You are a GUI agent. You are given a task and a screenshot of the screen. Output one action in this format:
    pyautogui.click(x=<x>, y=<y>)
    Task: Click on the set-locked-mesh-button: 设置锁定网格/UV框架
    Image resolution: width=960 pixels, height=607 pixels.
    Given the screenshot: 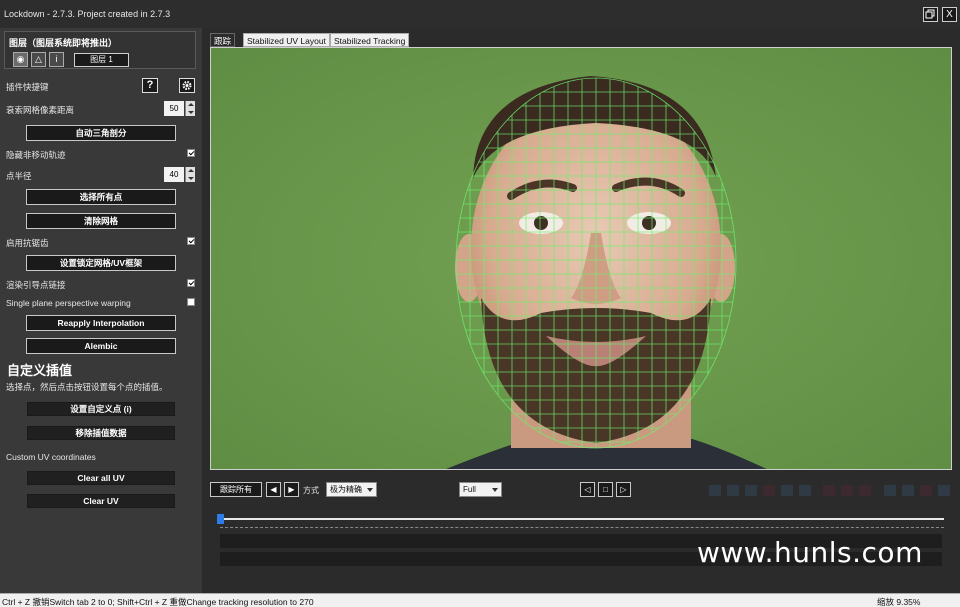 What is the action you would take?
    pyautogui.click(x=101, y=263)
    